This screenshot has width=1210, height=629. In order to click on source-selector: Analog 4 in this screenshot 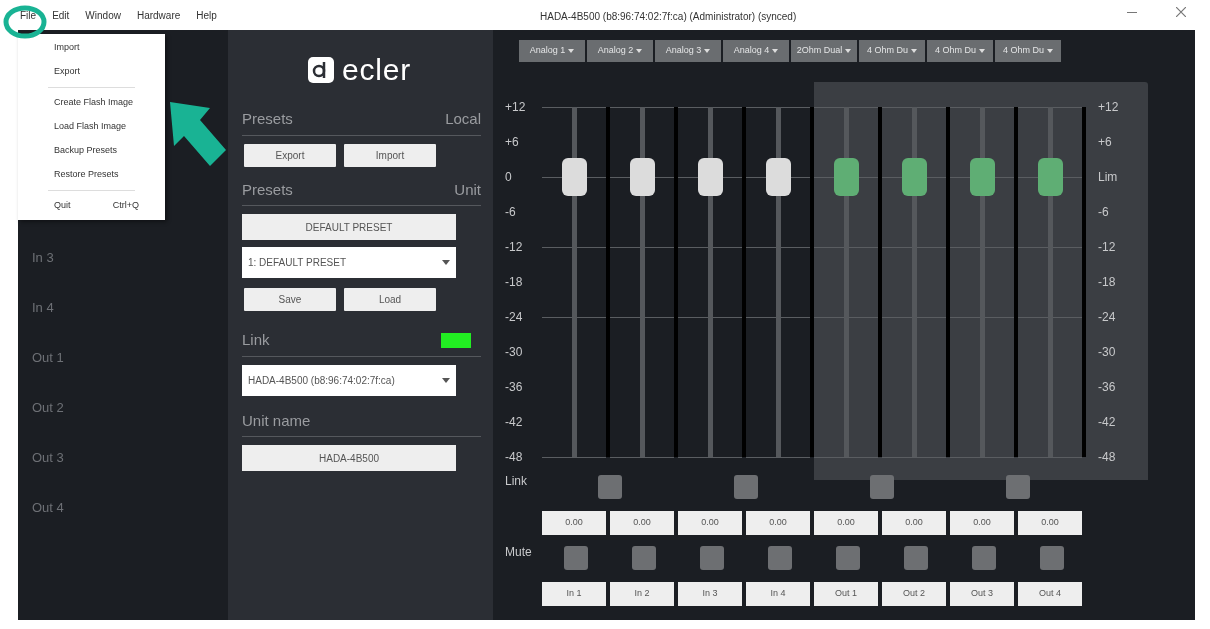, I will do `click(756, 51)`.